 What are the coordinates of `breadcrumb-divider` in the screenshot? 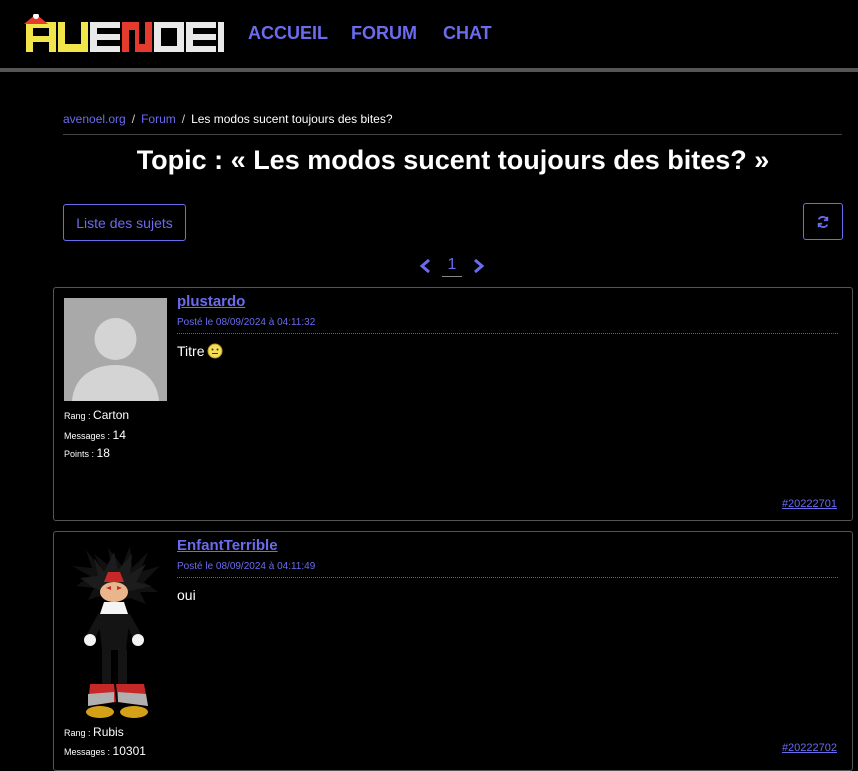 It's located at (452, 134).